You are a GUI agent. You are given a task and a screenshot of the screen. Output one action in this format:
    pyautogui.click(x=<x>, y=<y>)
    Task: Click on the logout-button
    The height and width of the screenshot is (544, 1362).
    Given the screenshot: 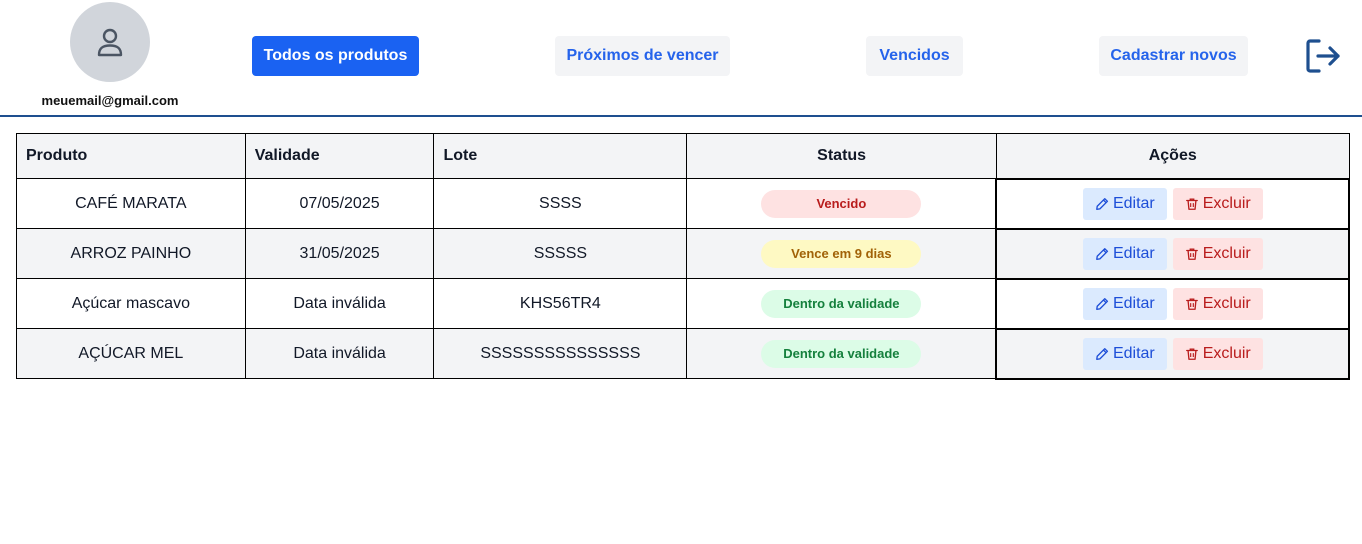 What is the action you would take?
    pyautogui.click(x=1323, y=56)
    